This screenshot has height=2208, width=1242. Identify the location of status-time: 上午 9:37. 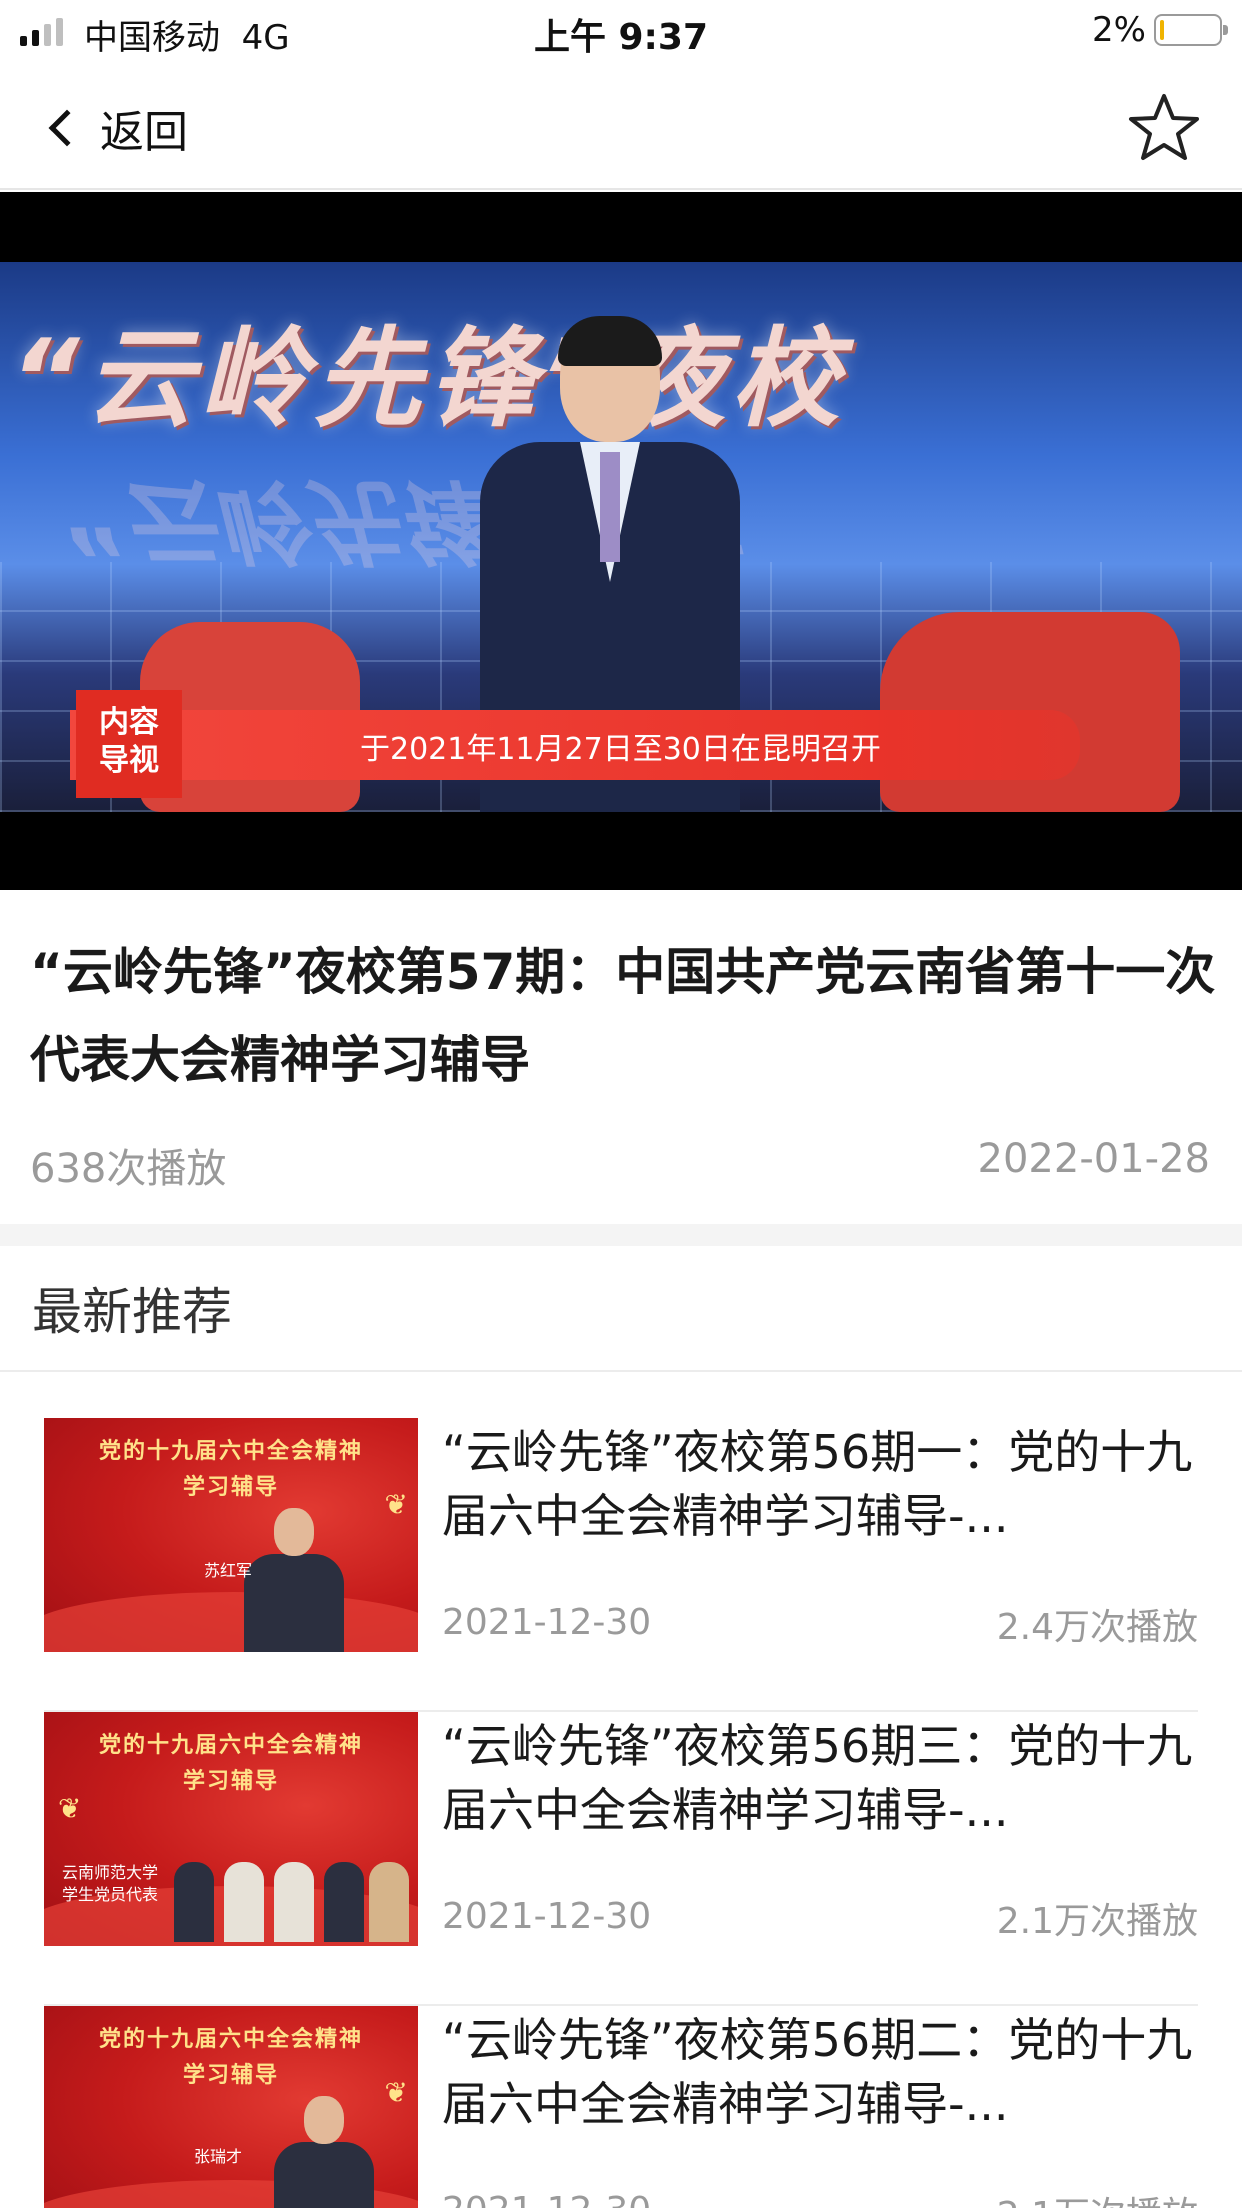
(621, 37).